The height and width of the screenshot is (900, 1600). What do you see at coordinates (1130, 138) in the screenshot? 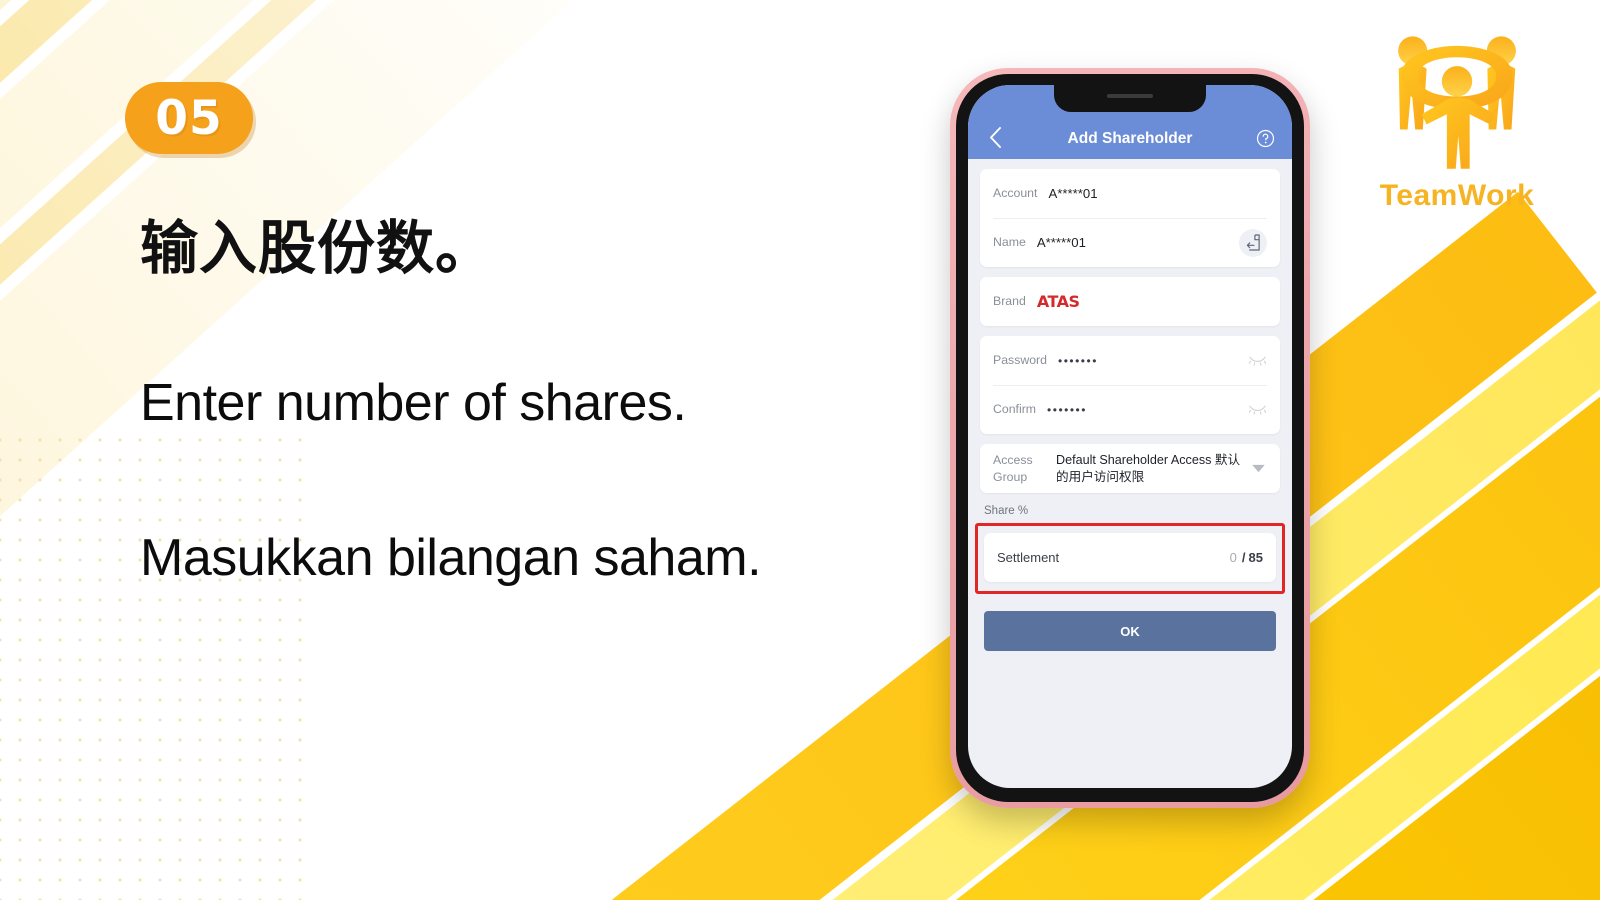
I see `app-title: Add Shareholder` at bounding box center [1130, 138].